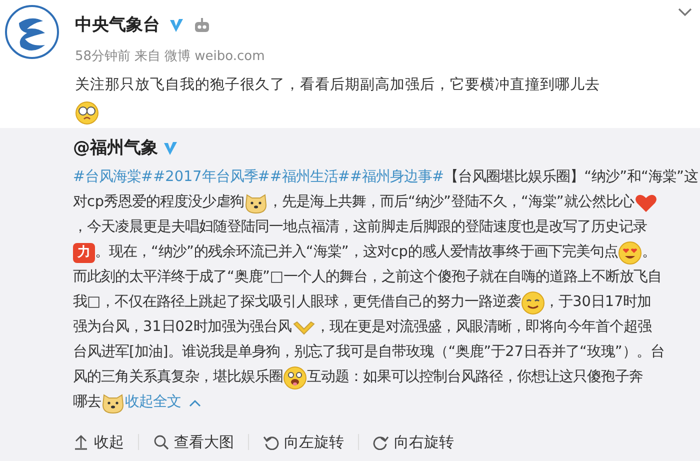 This screenshot has height=461, width=700. I want to click on post-text: ，于30日17时加, so click(598, 302).